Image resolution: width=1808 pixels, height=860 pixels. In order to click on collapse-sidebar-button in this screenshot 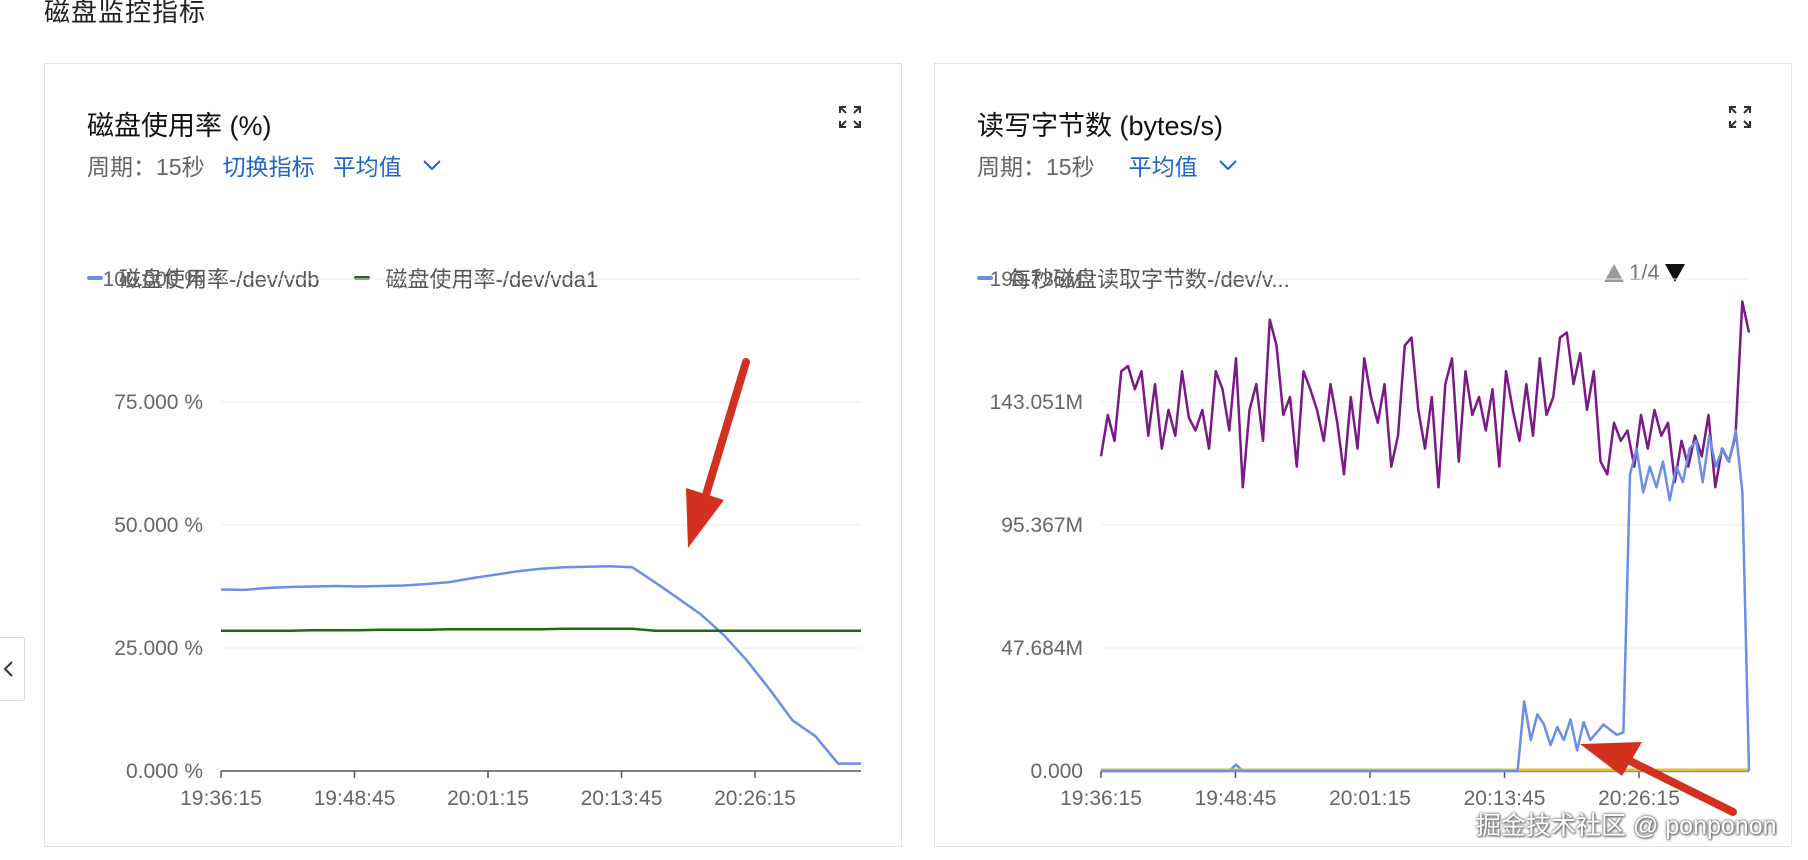, I will do `click(12, 669)`.